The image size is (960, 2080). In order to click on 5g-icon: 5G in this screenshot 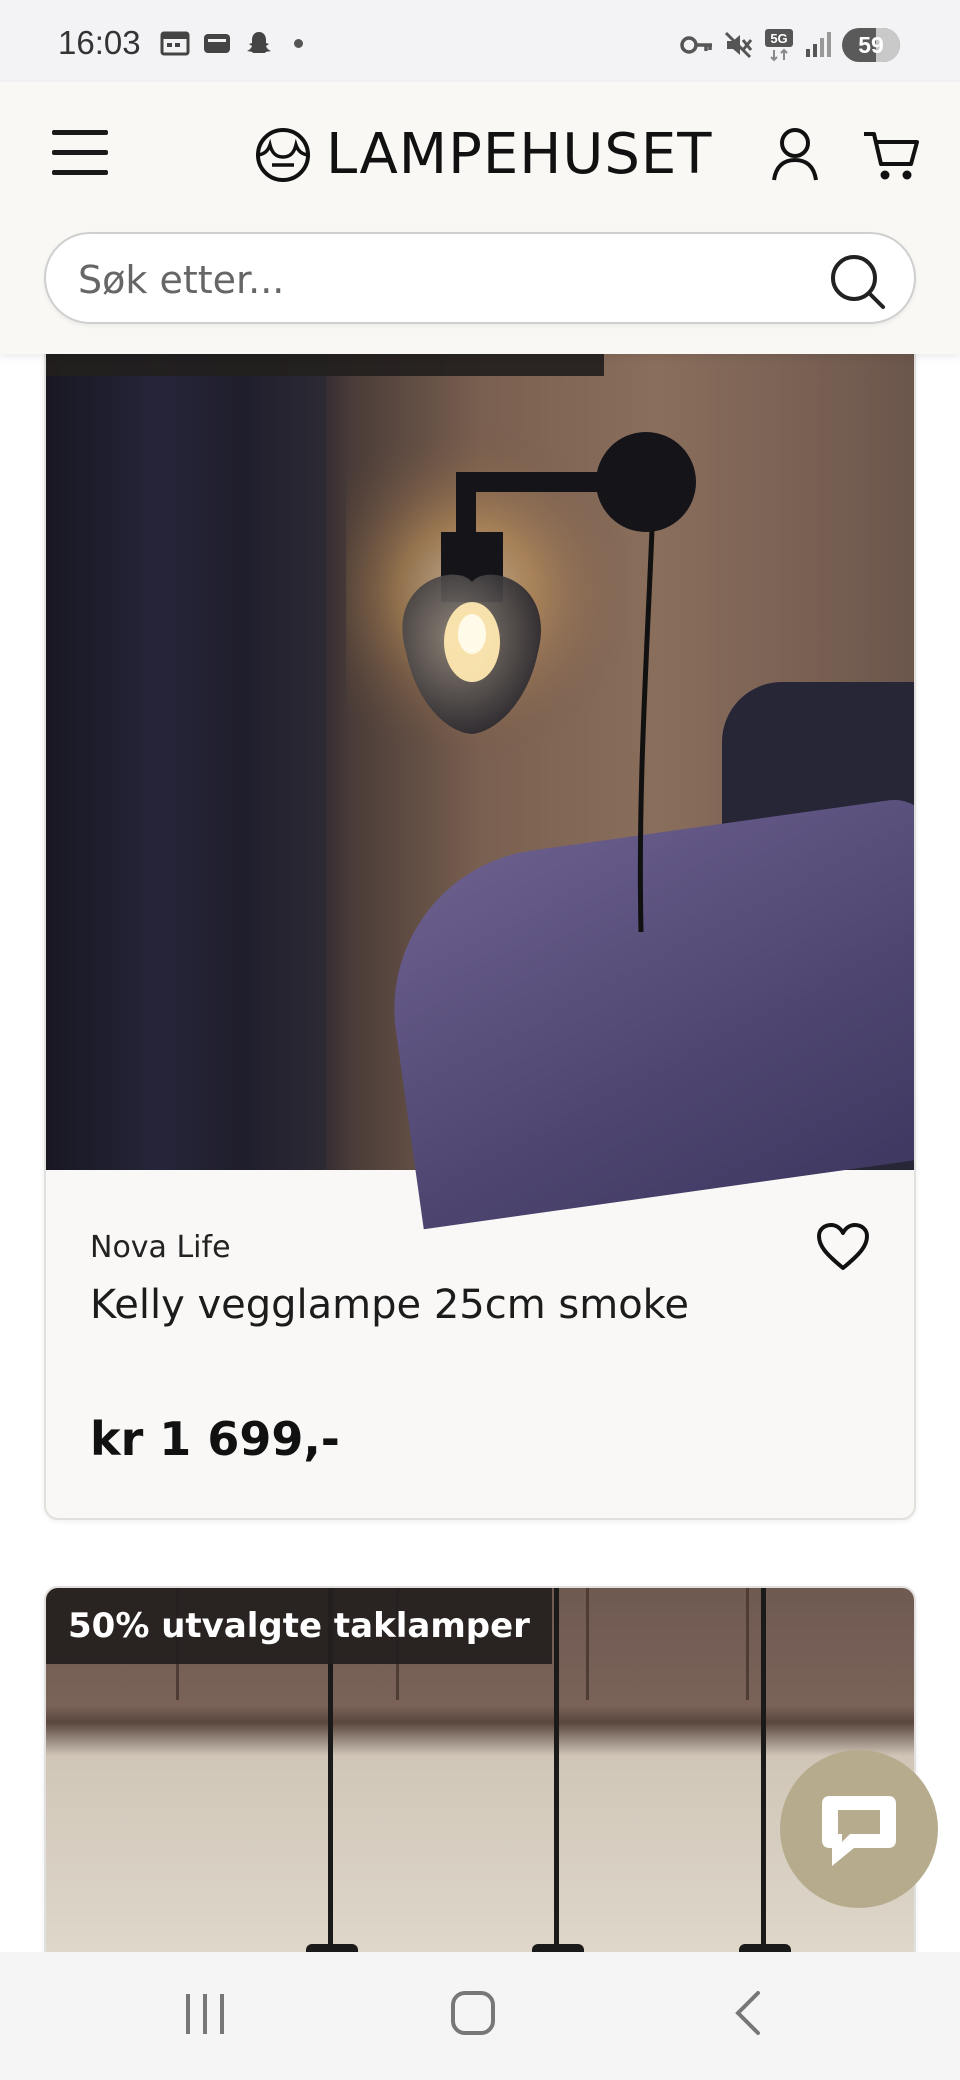, I will do `click(779, 45)`.